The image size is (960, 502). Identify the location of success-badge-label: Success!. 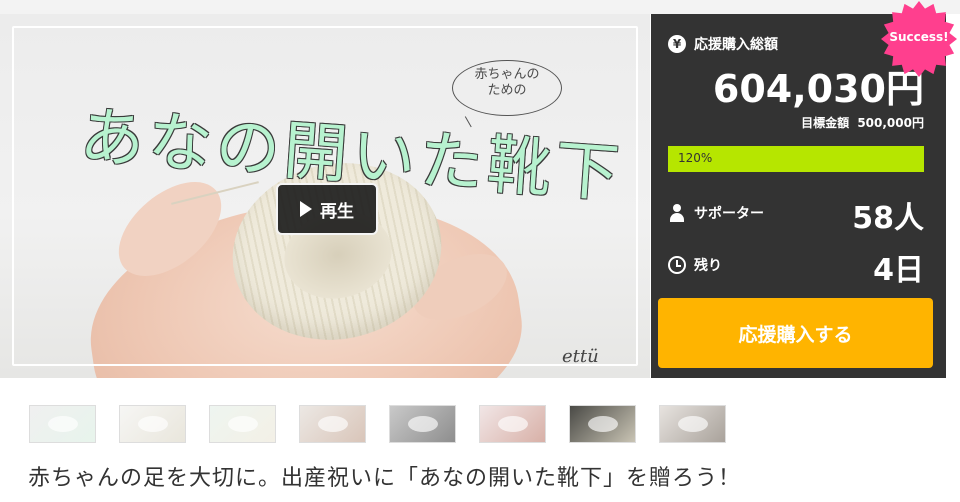
(919, 37).